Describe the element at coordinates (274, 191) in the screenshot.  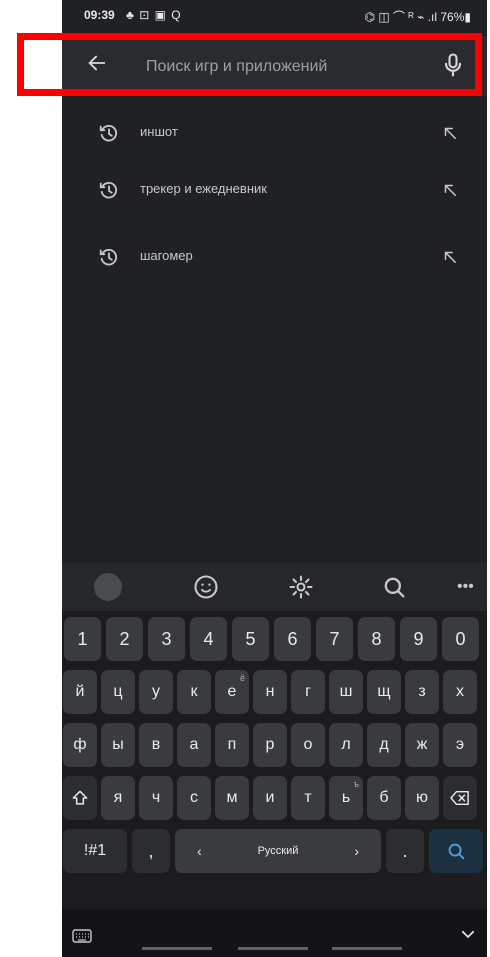
I see `suggestion-item: трекер и ежедневник` at that location.